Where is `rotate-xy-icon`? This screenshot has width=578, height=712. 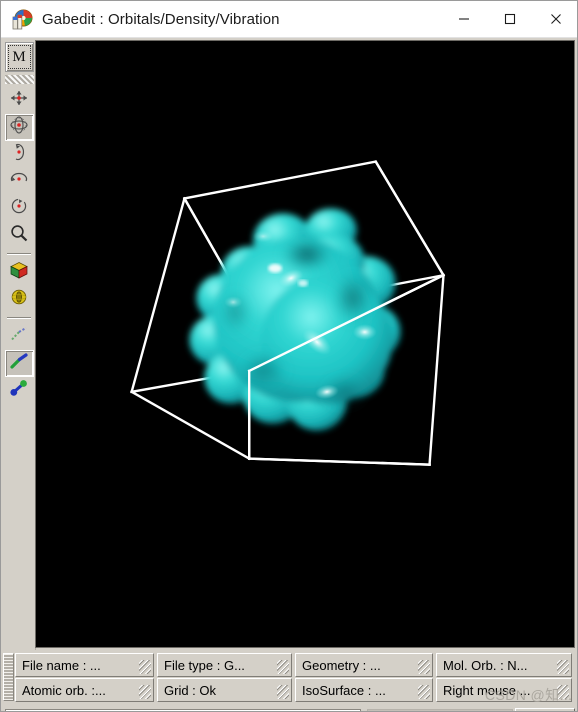 rotate-xy-icon is located at coordinates (19, 127).